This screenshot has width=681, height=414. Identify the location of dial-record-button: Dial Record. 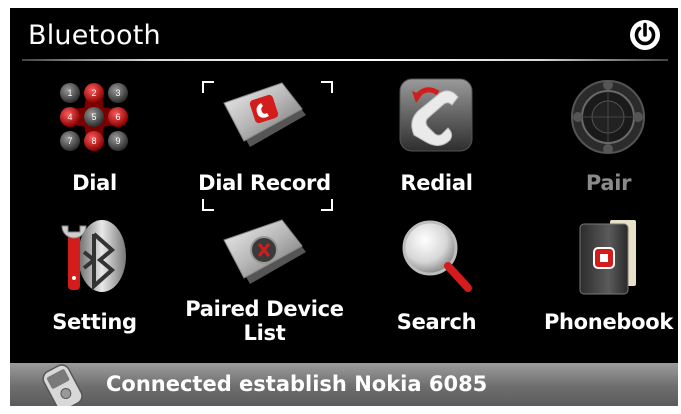
(264, 143).